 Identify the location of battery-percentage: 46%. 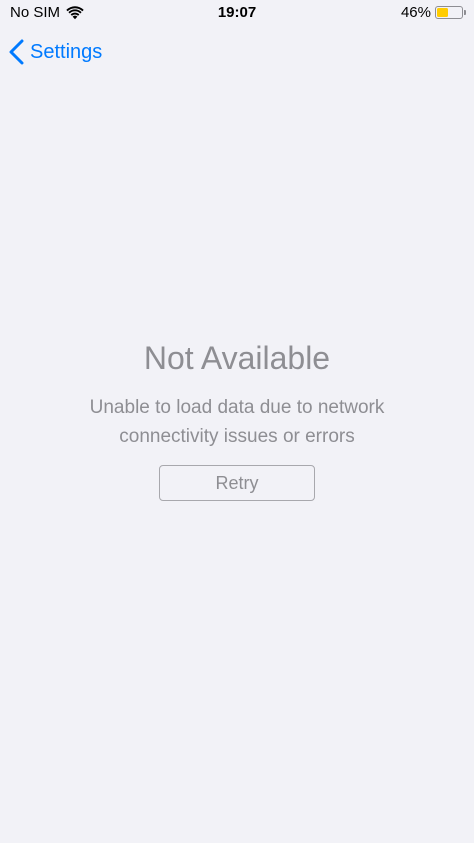
(415, 12).